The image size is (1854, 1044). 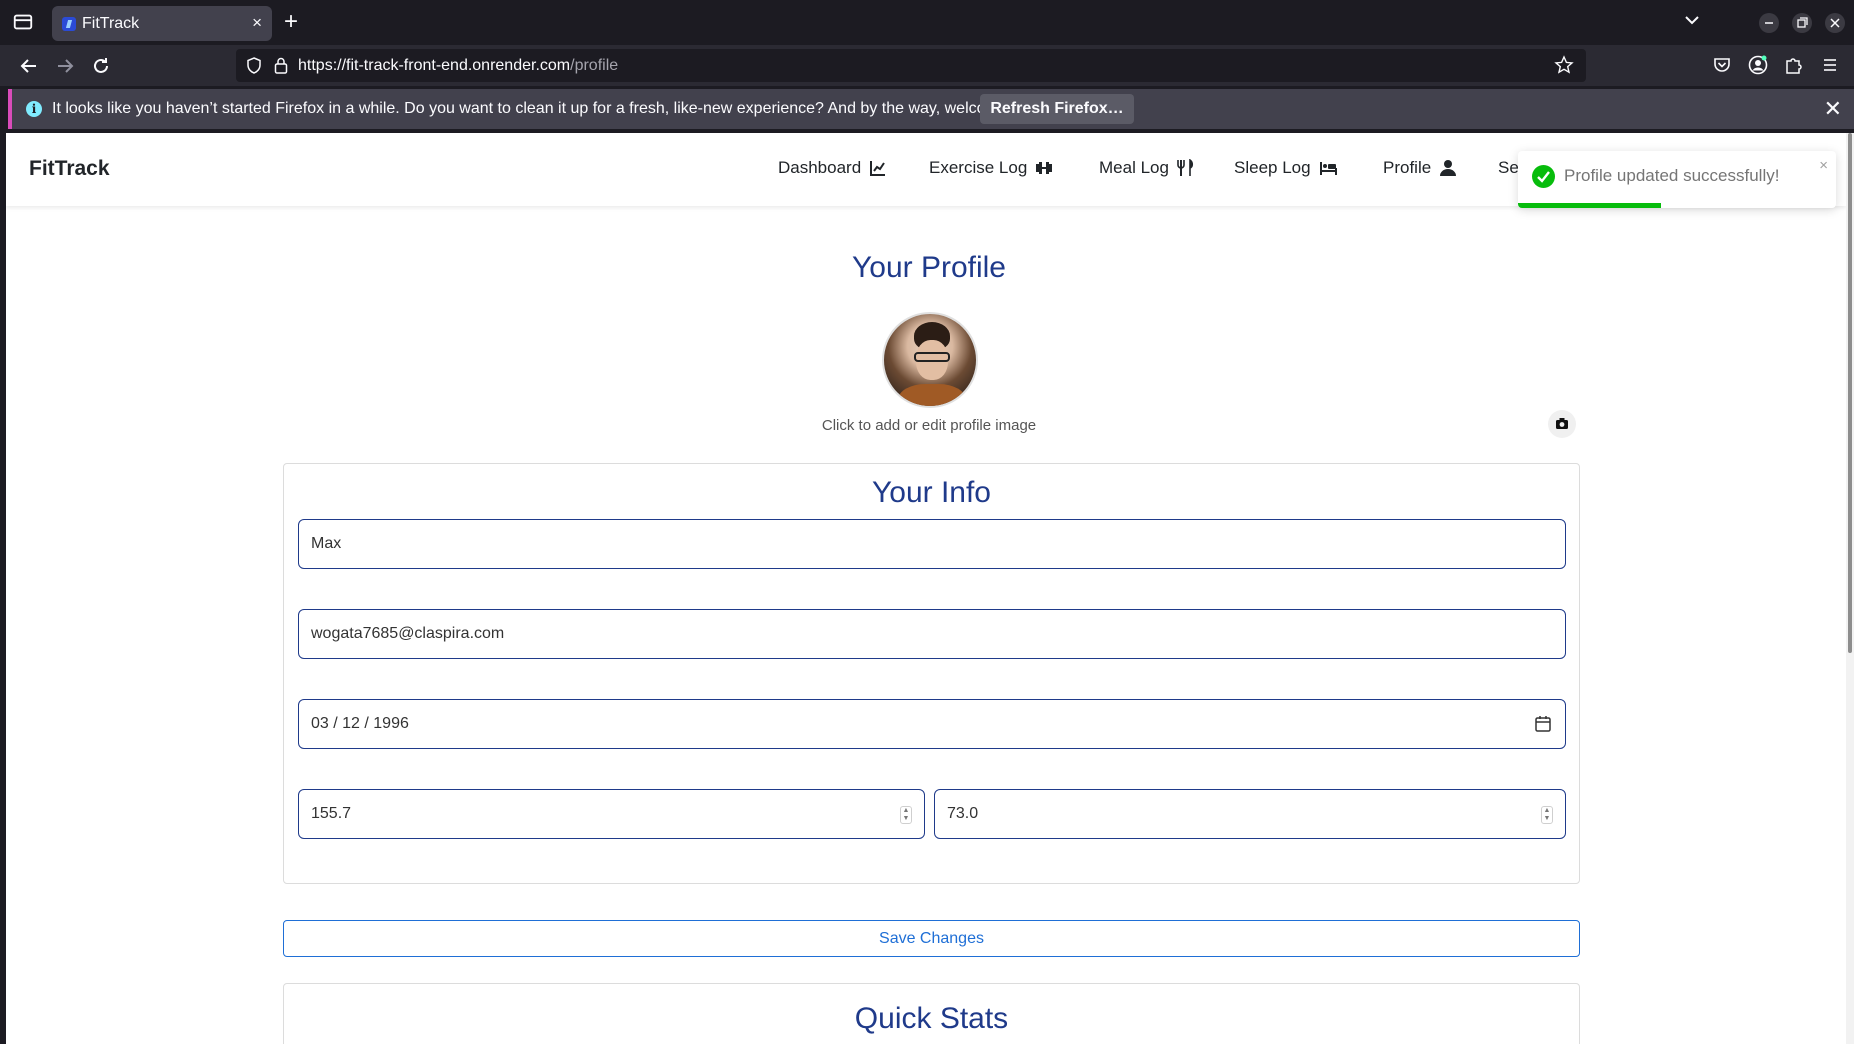 I want to click on email-input, so click(x=932, y=634).